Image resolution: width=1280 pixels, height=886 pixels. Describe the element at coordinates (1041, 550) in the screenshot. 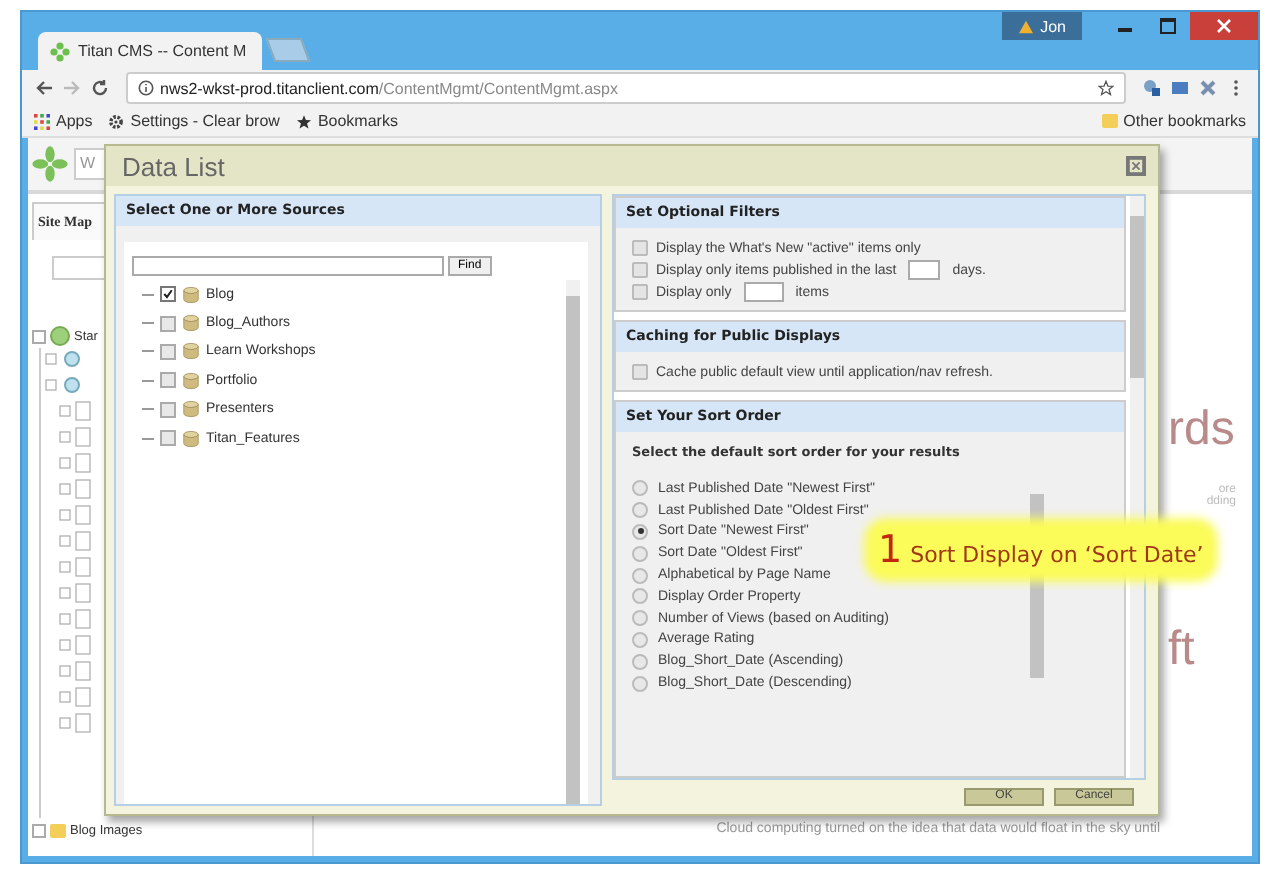

I see `callout-tooltip: 1 Sort Display on ‘Sort Date’` at that location.